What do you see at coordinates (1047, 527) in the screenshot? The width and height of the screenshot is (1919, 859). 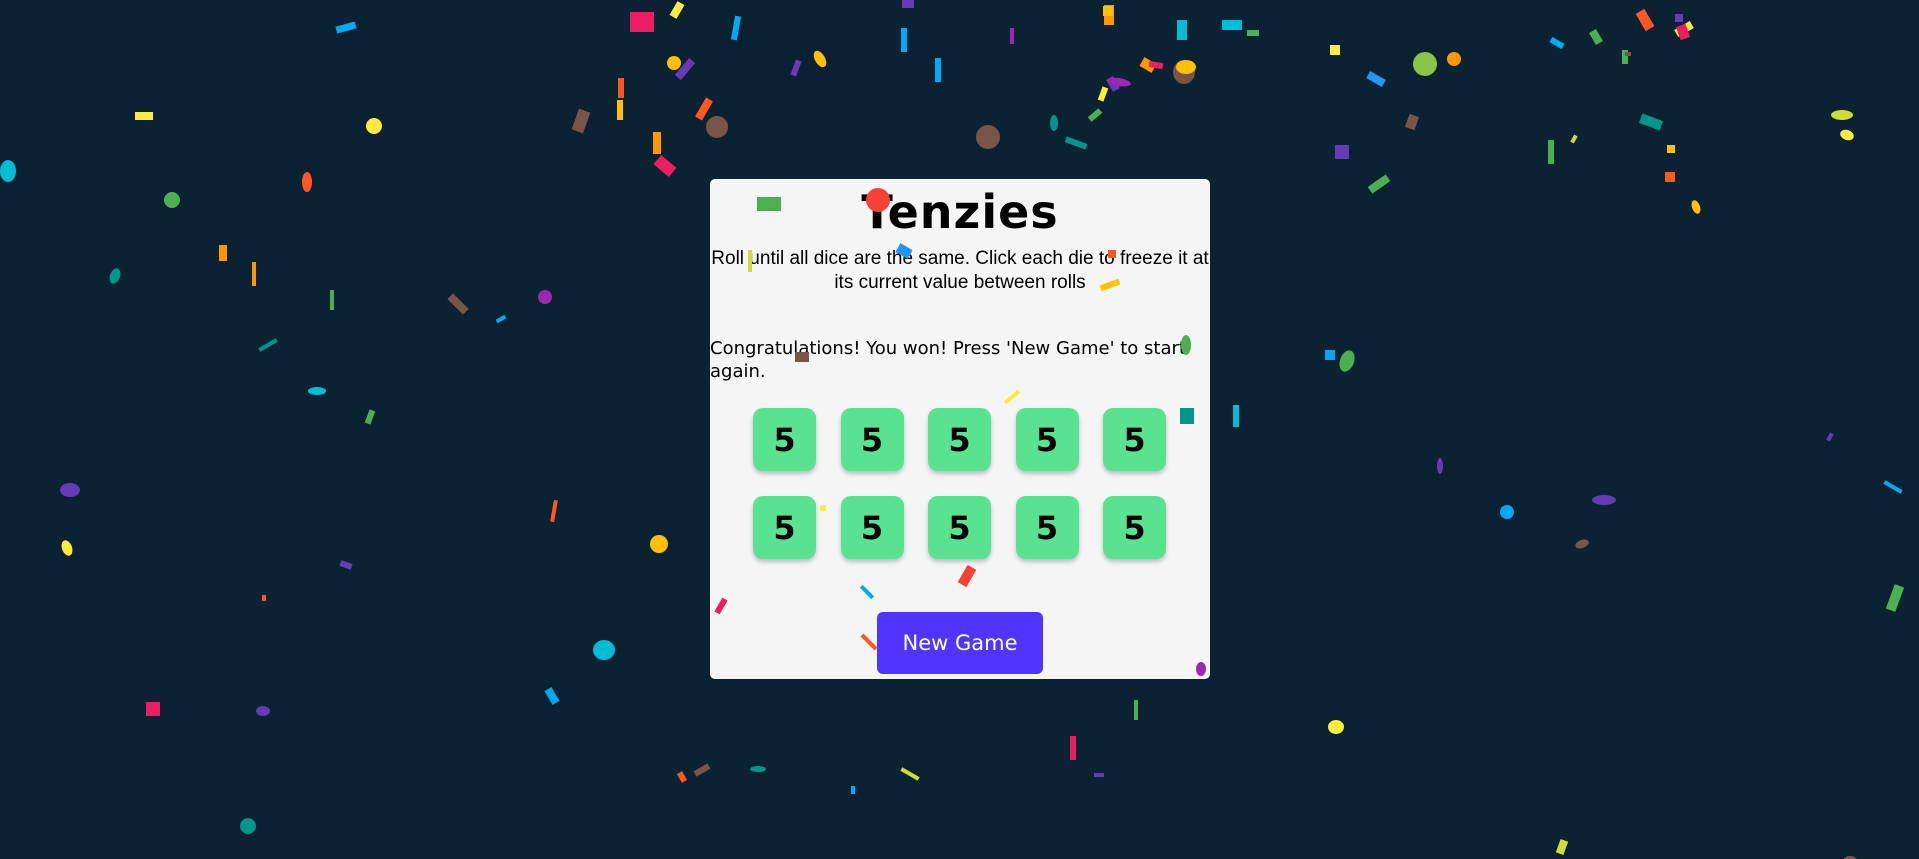 I see `die-9: 5` at bounding box center [1047, 527].